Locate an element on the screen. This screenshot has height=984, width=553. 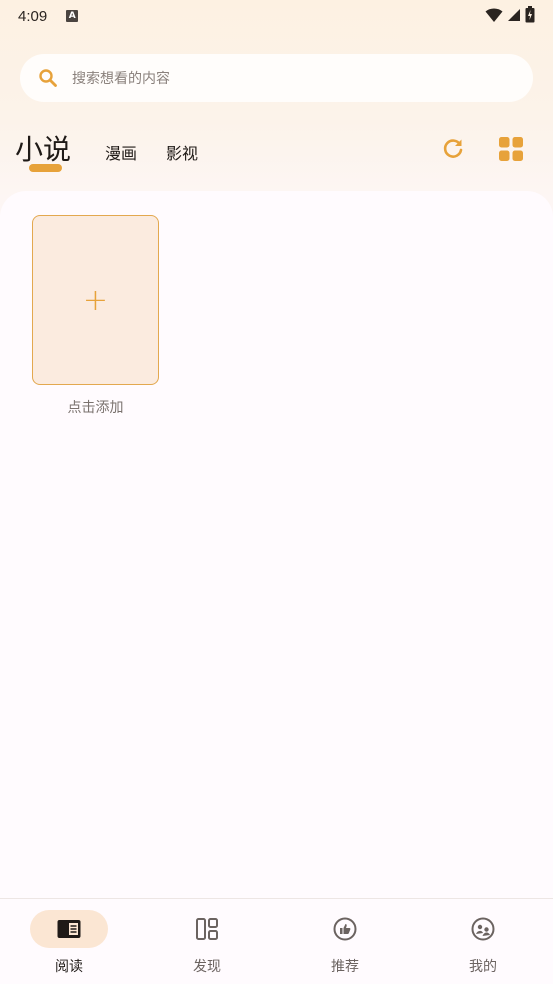
category-tabs: 小说 漫画 影视 is located at coordinates (276, 150).